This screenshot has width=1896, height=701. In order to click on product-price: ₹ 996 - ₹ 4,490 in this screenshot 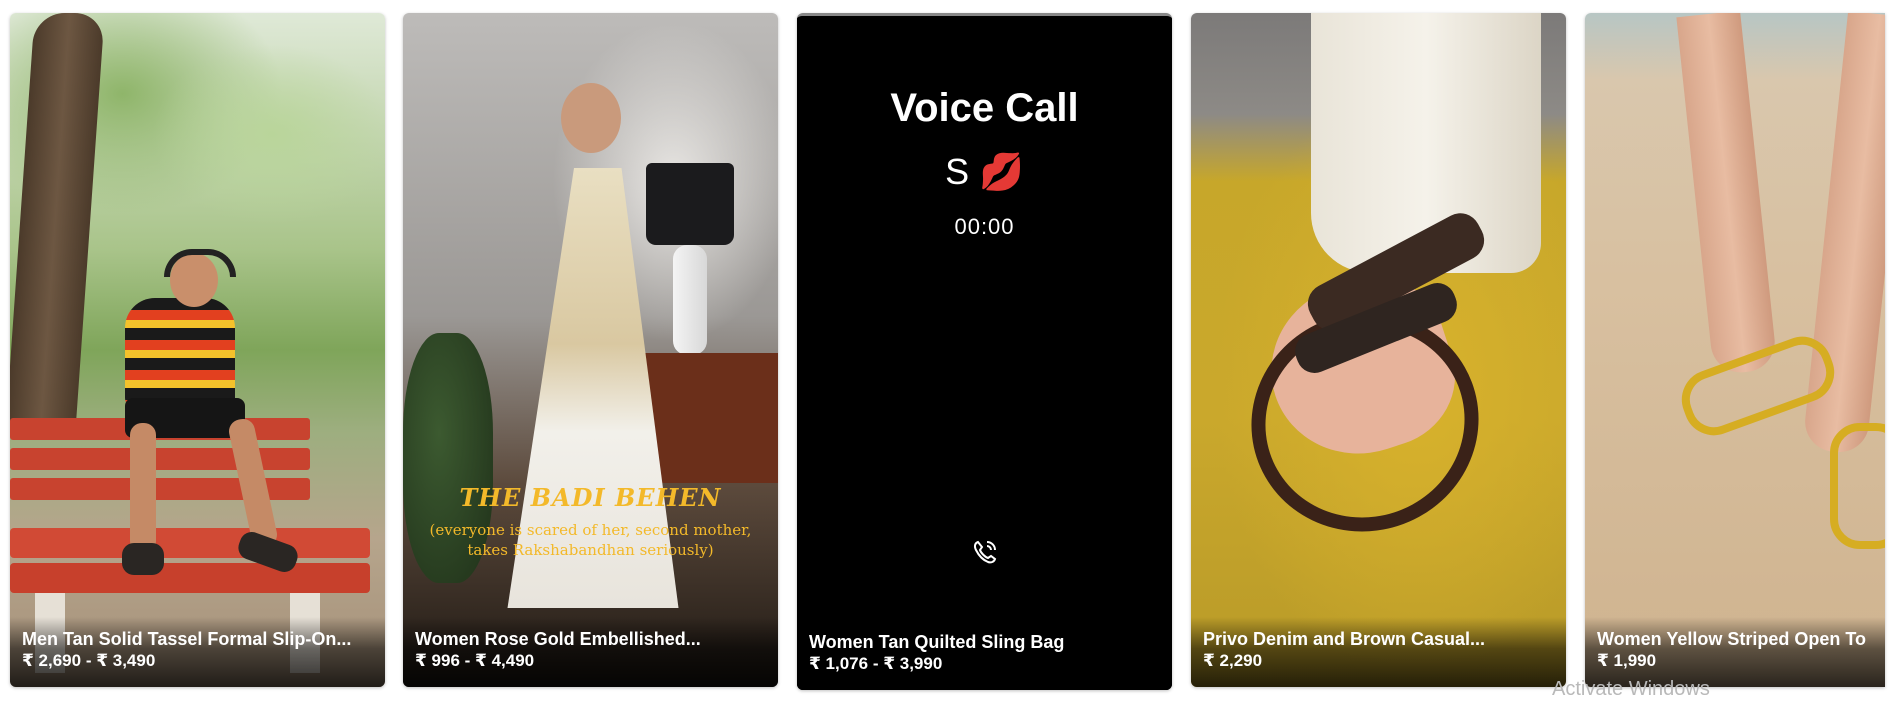, I will do `click(475, 660)`.